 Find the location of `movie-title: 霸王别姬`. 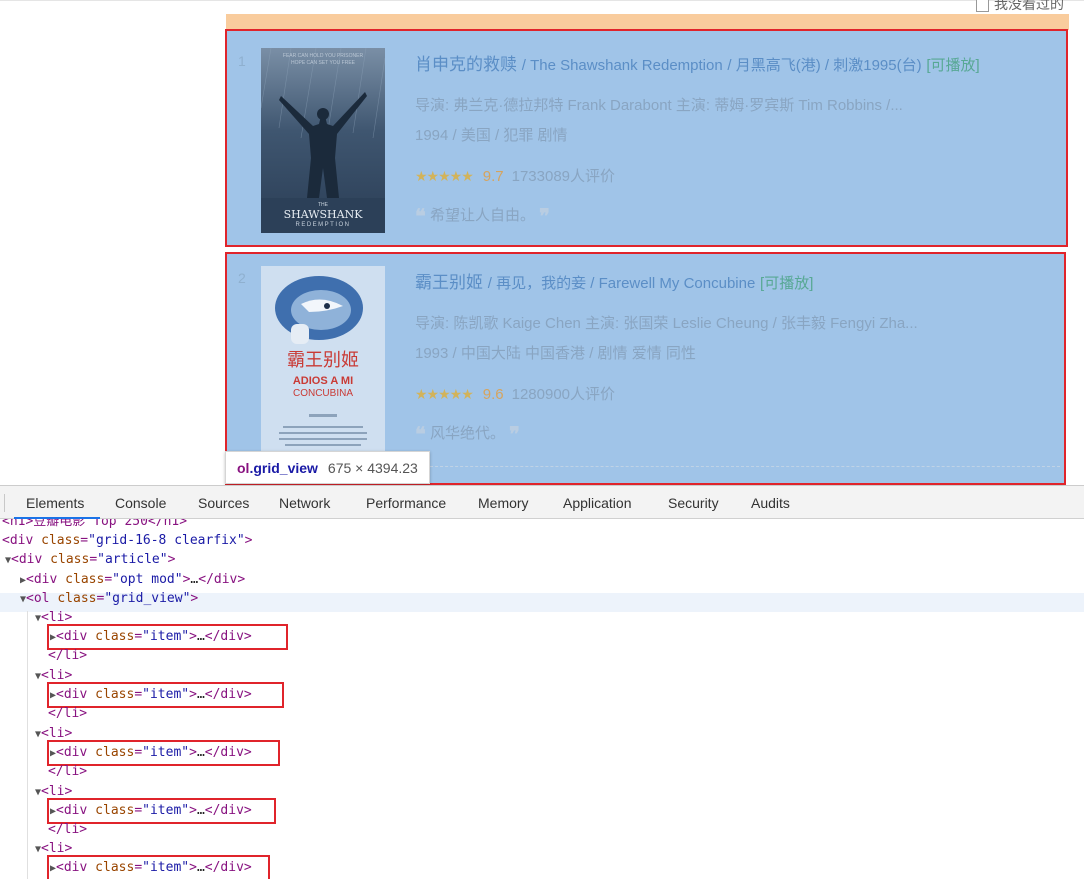

movie-title: 霸王别姬 is located at coordinates (449, 282).